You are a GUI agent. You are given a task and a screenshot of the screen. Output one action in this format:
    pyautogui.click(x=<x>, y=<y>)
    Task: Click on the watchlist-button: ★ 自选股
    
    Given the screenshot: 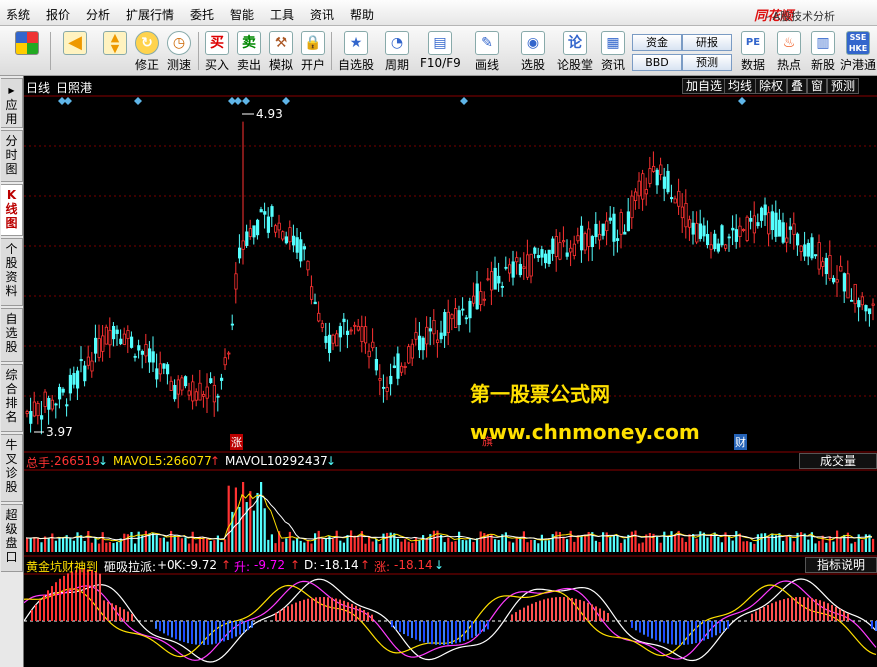 What is the action you would take?
    pyautogui.click(x=356, y=51)
    